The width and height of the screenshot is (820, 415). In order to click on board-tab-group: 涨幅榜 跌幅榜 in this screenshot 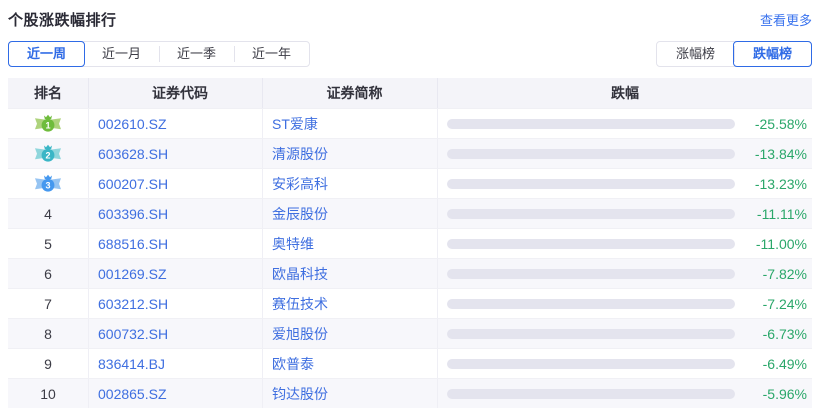, I will do `click(734, 54)`.